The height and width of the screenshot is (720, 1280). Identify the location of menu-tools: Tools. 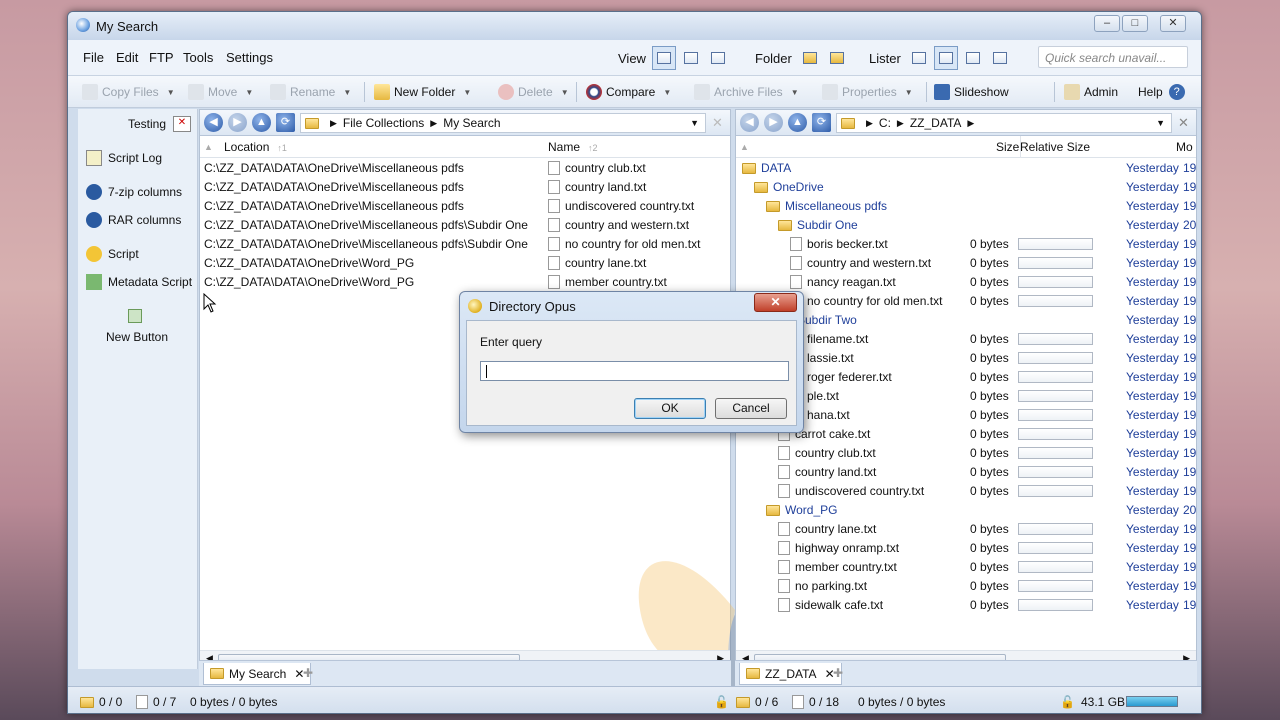
(198, 57).